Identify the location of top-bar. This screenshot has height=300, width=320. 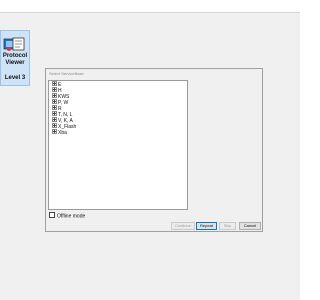
(150, 6).